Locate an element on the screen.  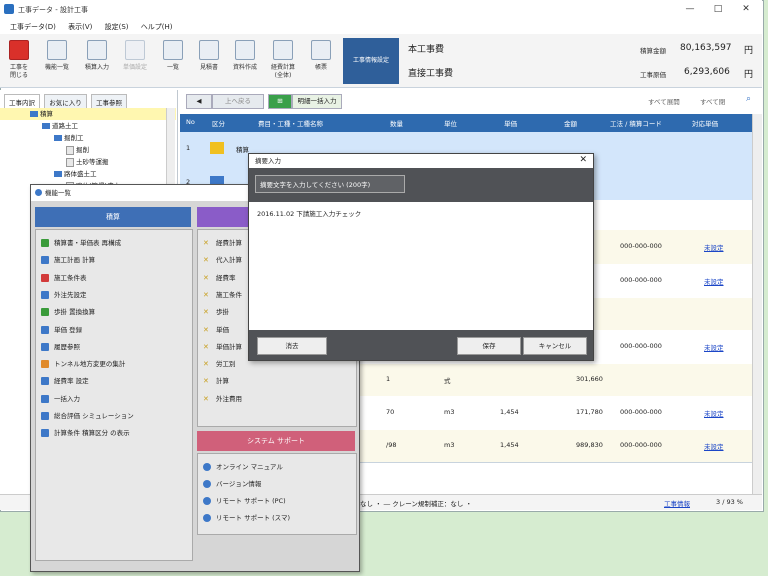
tree-node-label: 積算 is located at coordinates (46, 114).